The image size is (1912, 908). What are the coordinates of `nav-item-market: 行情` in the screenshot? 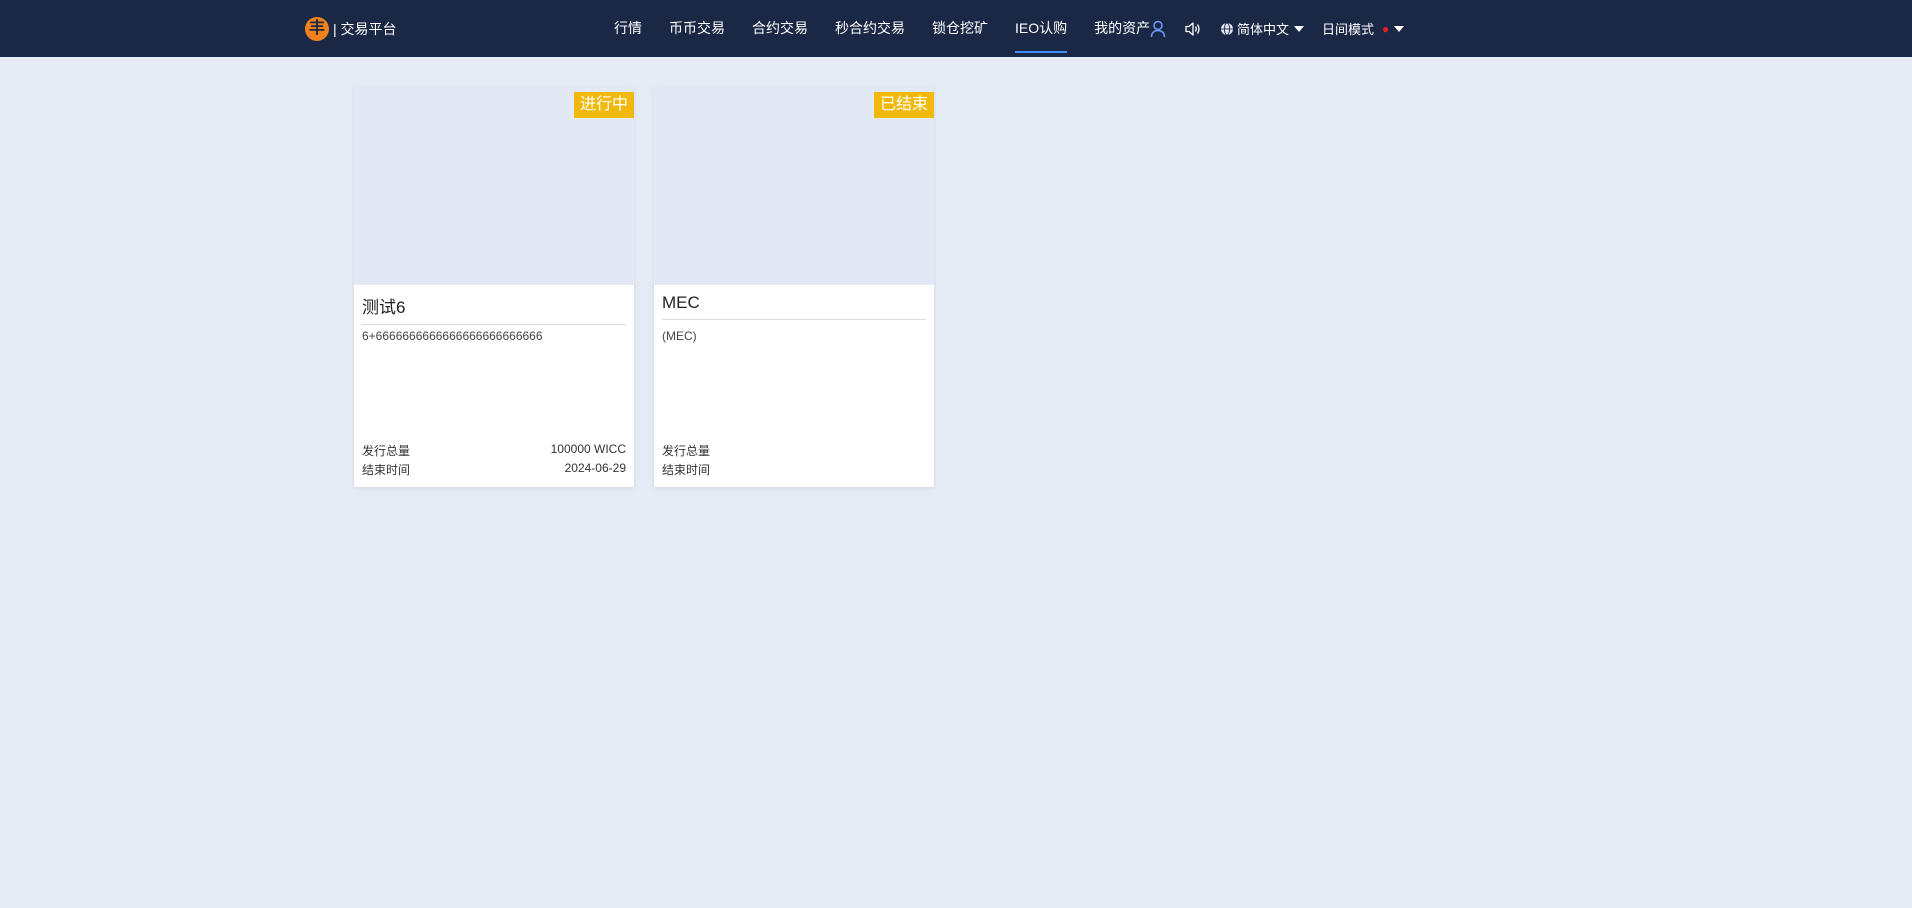 It's located at (628, 28).